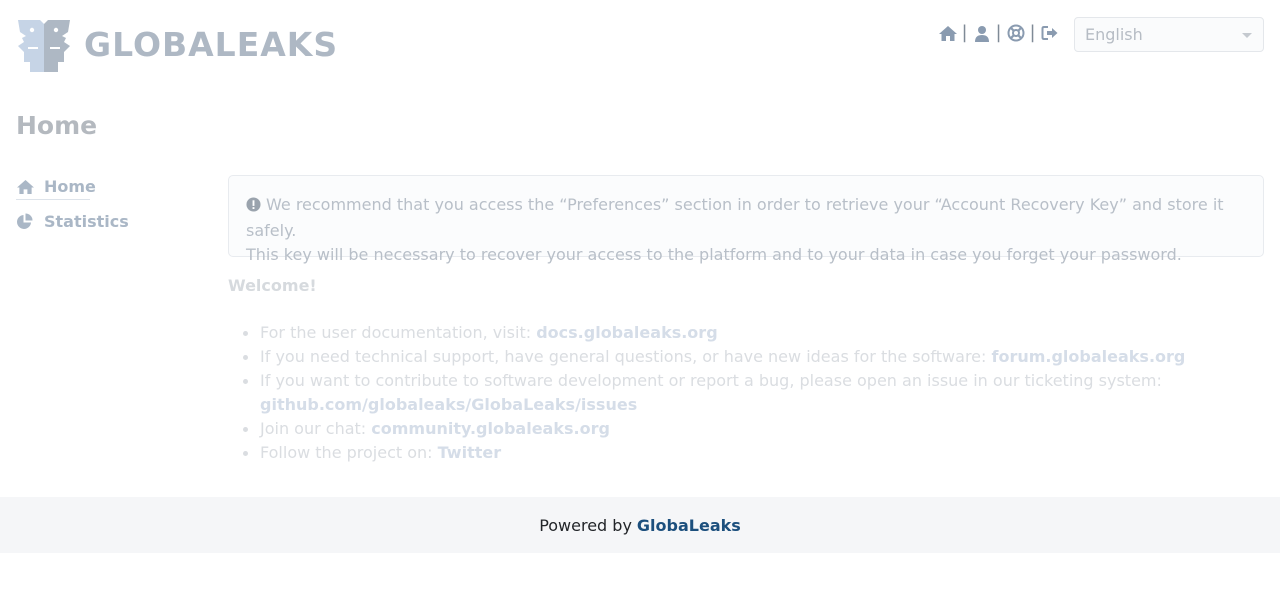 The image size is (1280, 601). Describe the element at coordinates (981, 33) in the screenshot. I see `user-icon` at that location.